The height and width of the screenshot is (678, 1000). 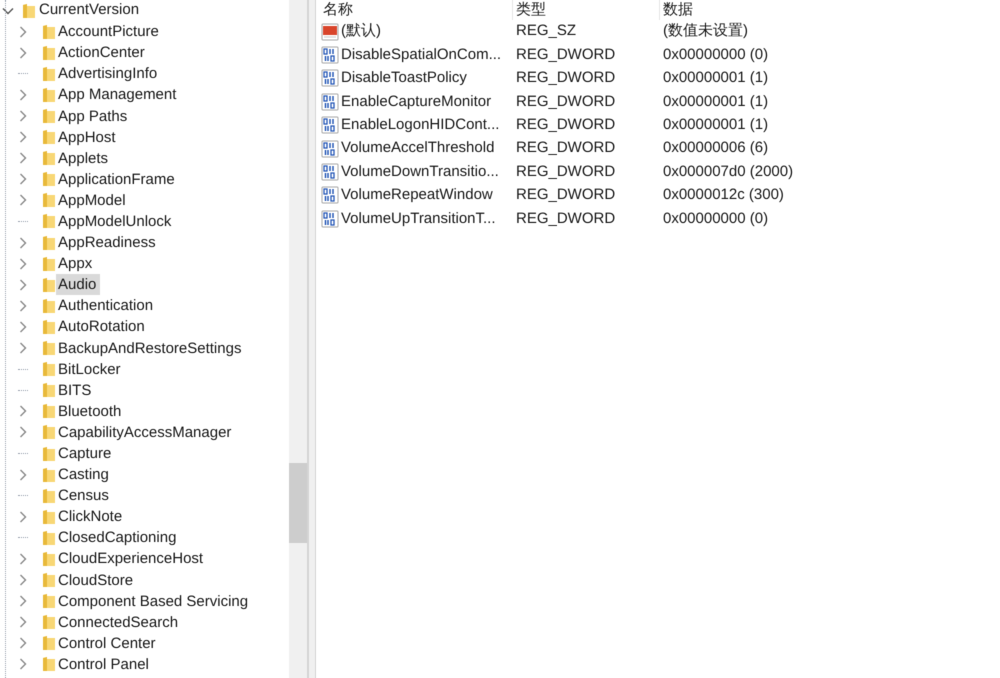 I want to click on tree-item: AppHost, so click(x=88, y=137).